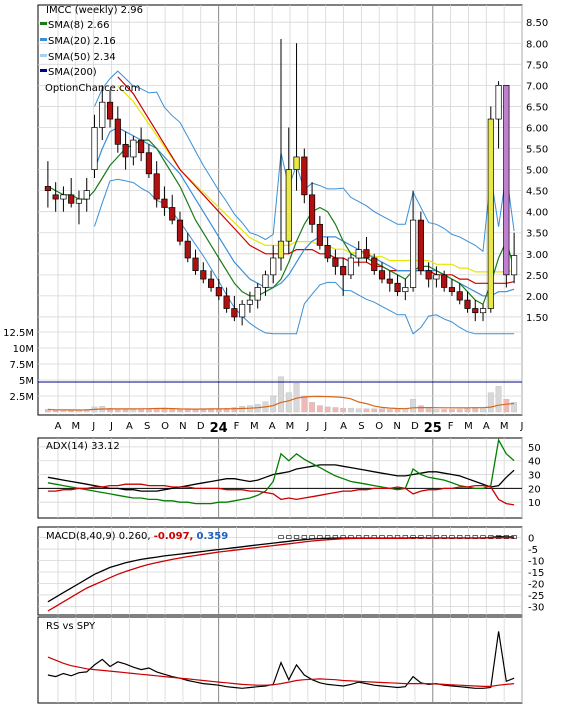 This screenshot has width=566, height=706. I want to click on month-label: S, so click(147, 426).